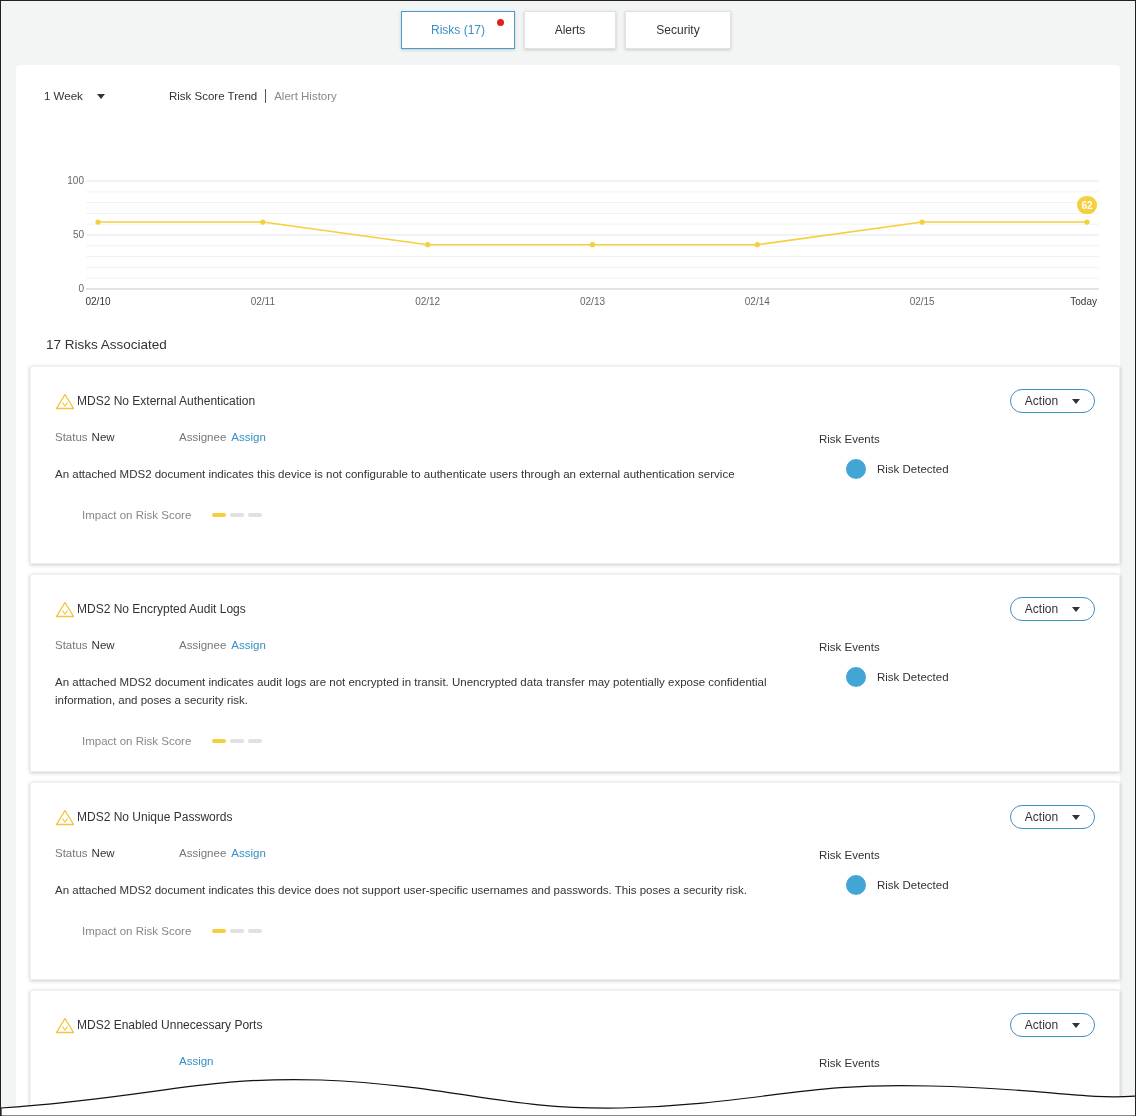 The height and width of the screenshot is (1116, 1136). What do you see at coordinates (395, 474) in the screenshot?
I see `risk-description: An attached MDS2 document indicates this device is not configurable to authenticate users through an external authentication service` at bounding box center [395, 474].